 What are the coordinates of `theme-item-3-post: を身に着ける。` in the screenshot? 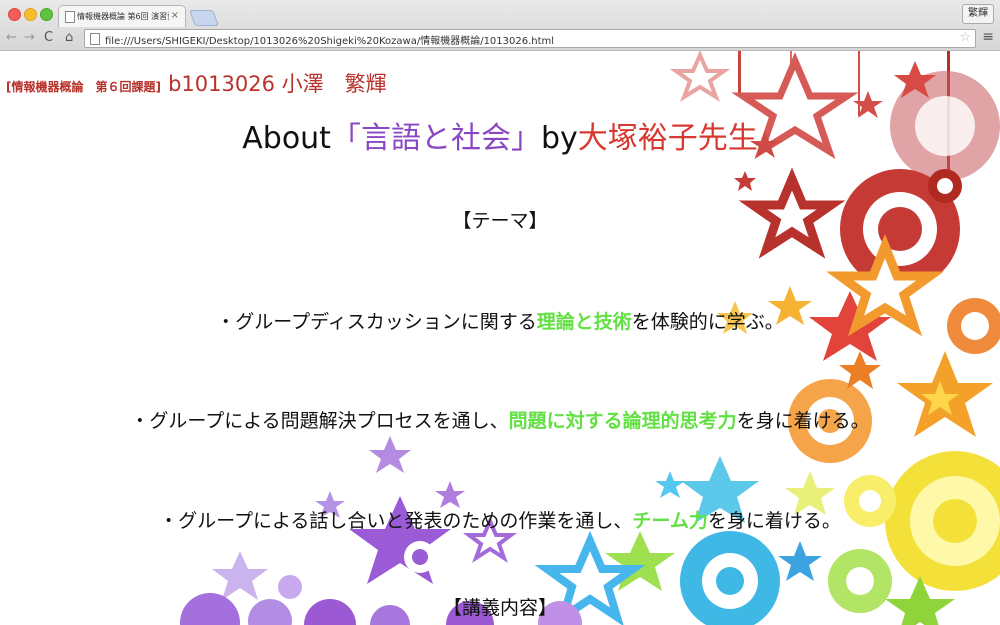 It's located at (774, 521).